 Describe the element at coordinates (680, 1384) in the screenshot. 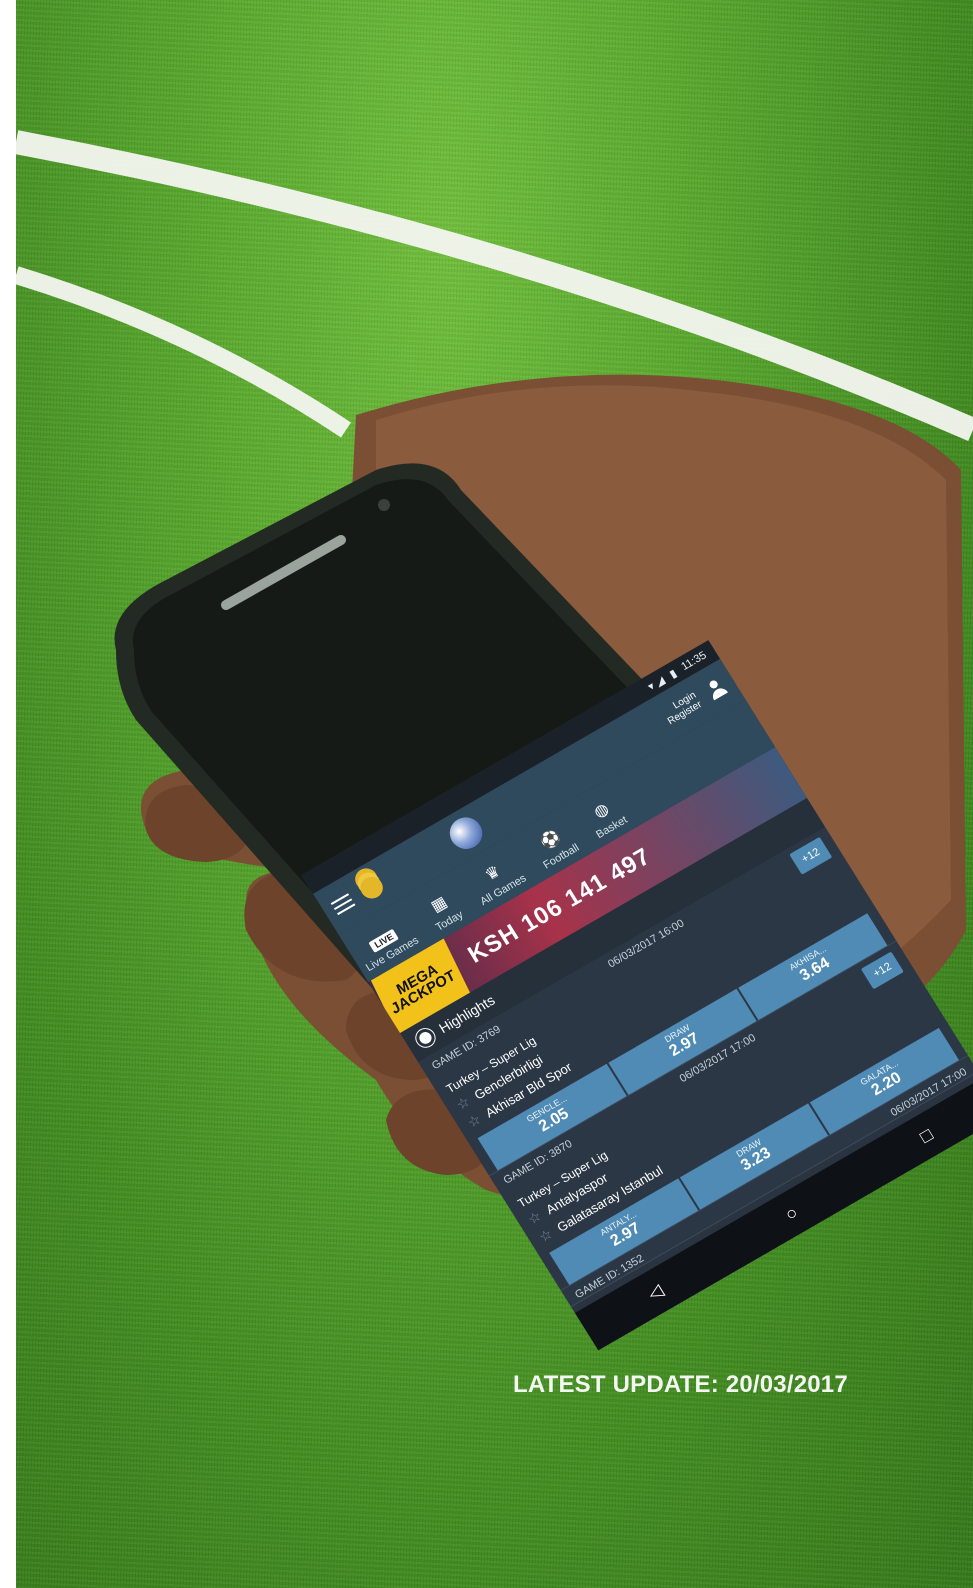

I see `latest-update-caption: LATEST UPDATE: 20/03/2017` at that location.